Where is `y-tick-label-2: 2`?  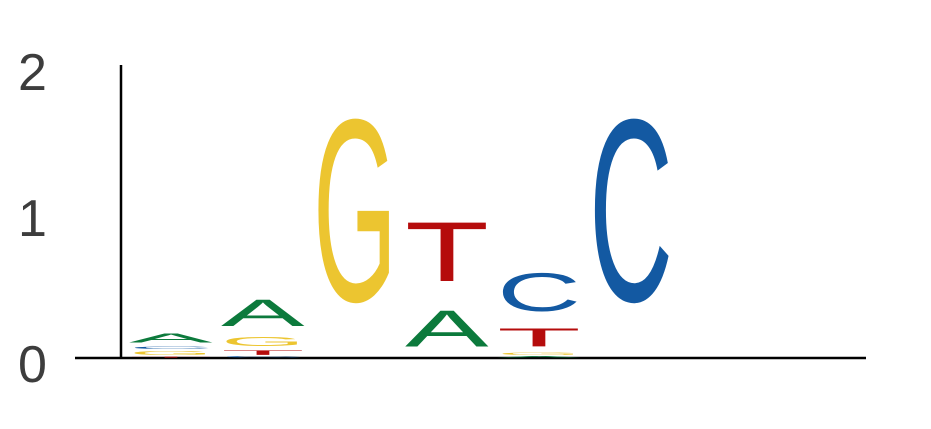 y-tick-label-2: 2 is located at coordinates (32, 73).